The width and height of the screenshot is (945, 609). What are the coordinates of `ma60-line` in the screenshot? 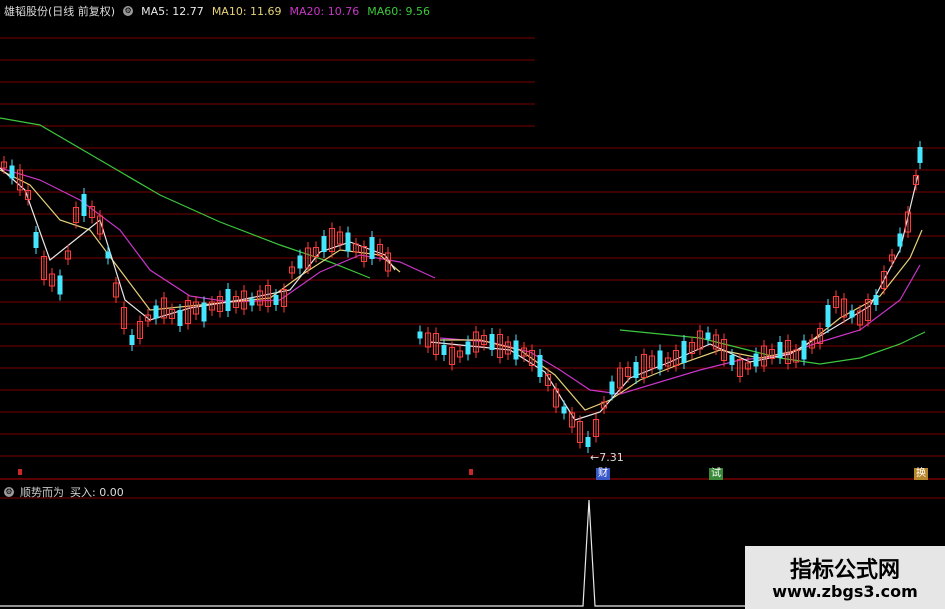 It's located at (185, 198).